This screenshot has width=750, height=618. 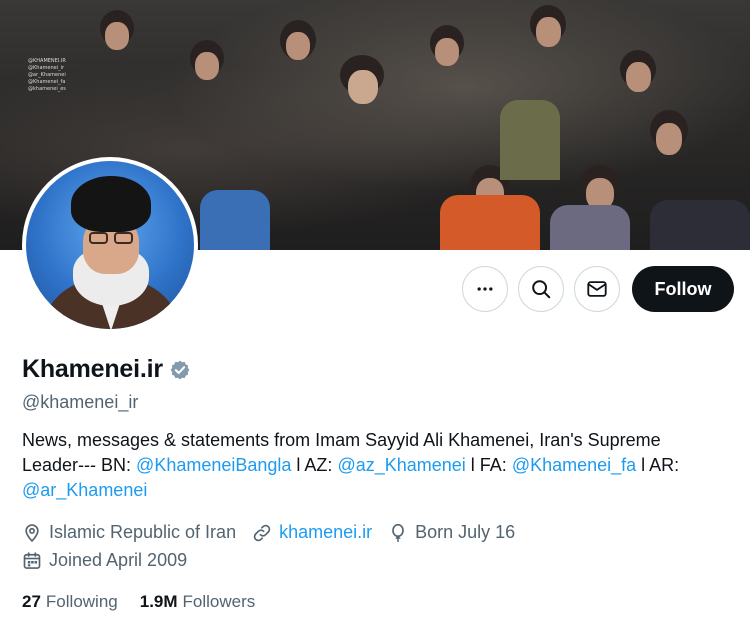 What do you see at coordinates (80, 402) in the screenshot?
I see `profile-handle: @khamenei_ir` at bounding box center [80, 402].